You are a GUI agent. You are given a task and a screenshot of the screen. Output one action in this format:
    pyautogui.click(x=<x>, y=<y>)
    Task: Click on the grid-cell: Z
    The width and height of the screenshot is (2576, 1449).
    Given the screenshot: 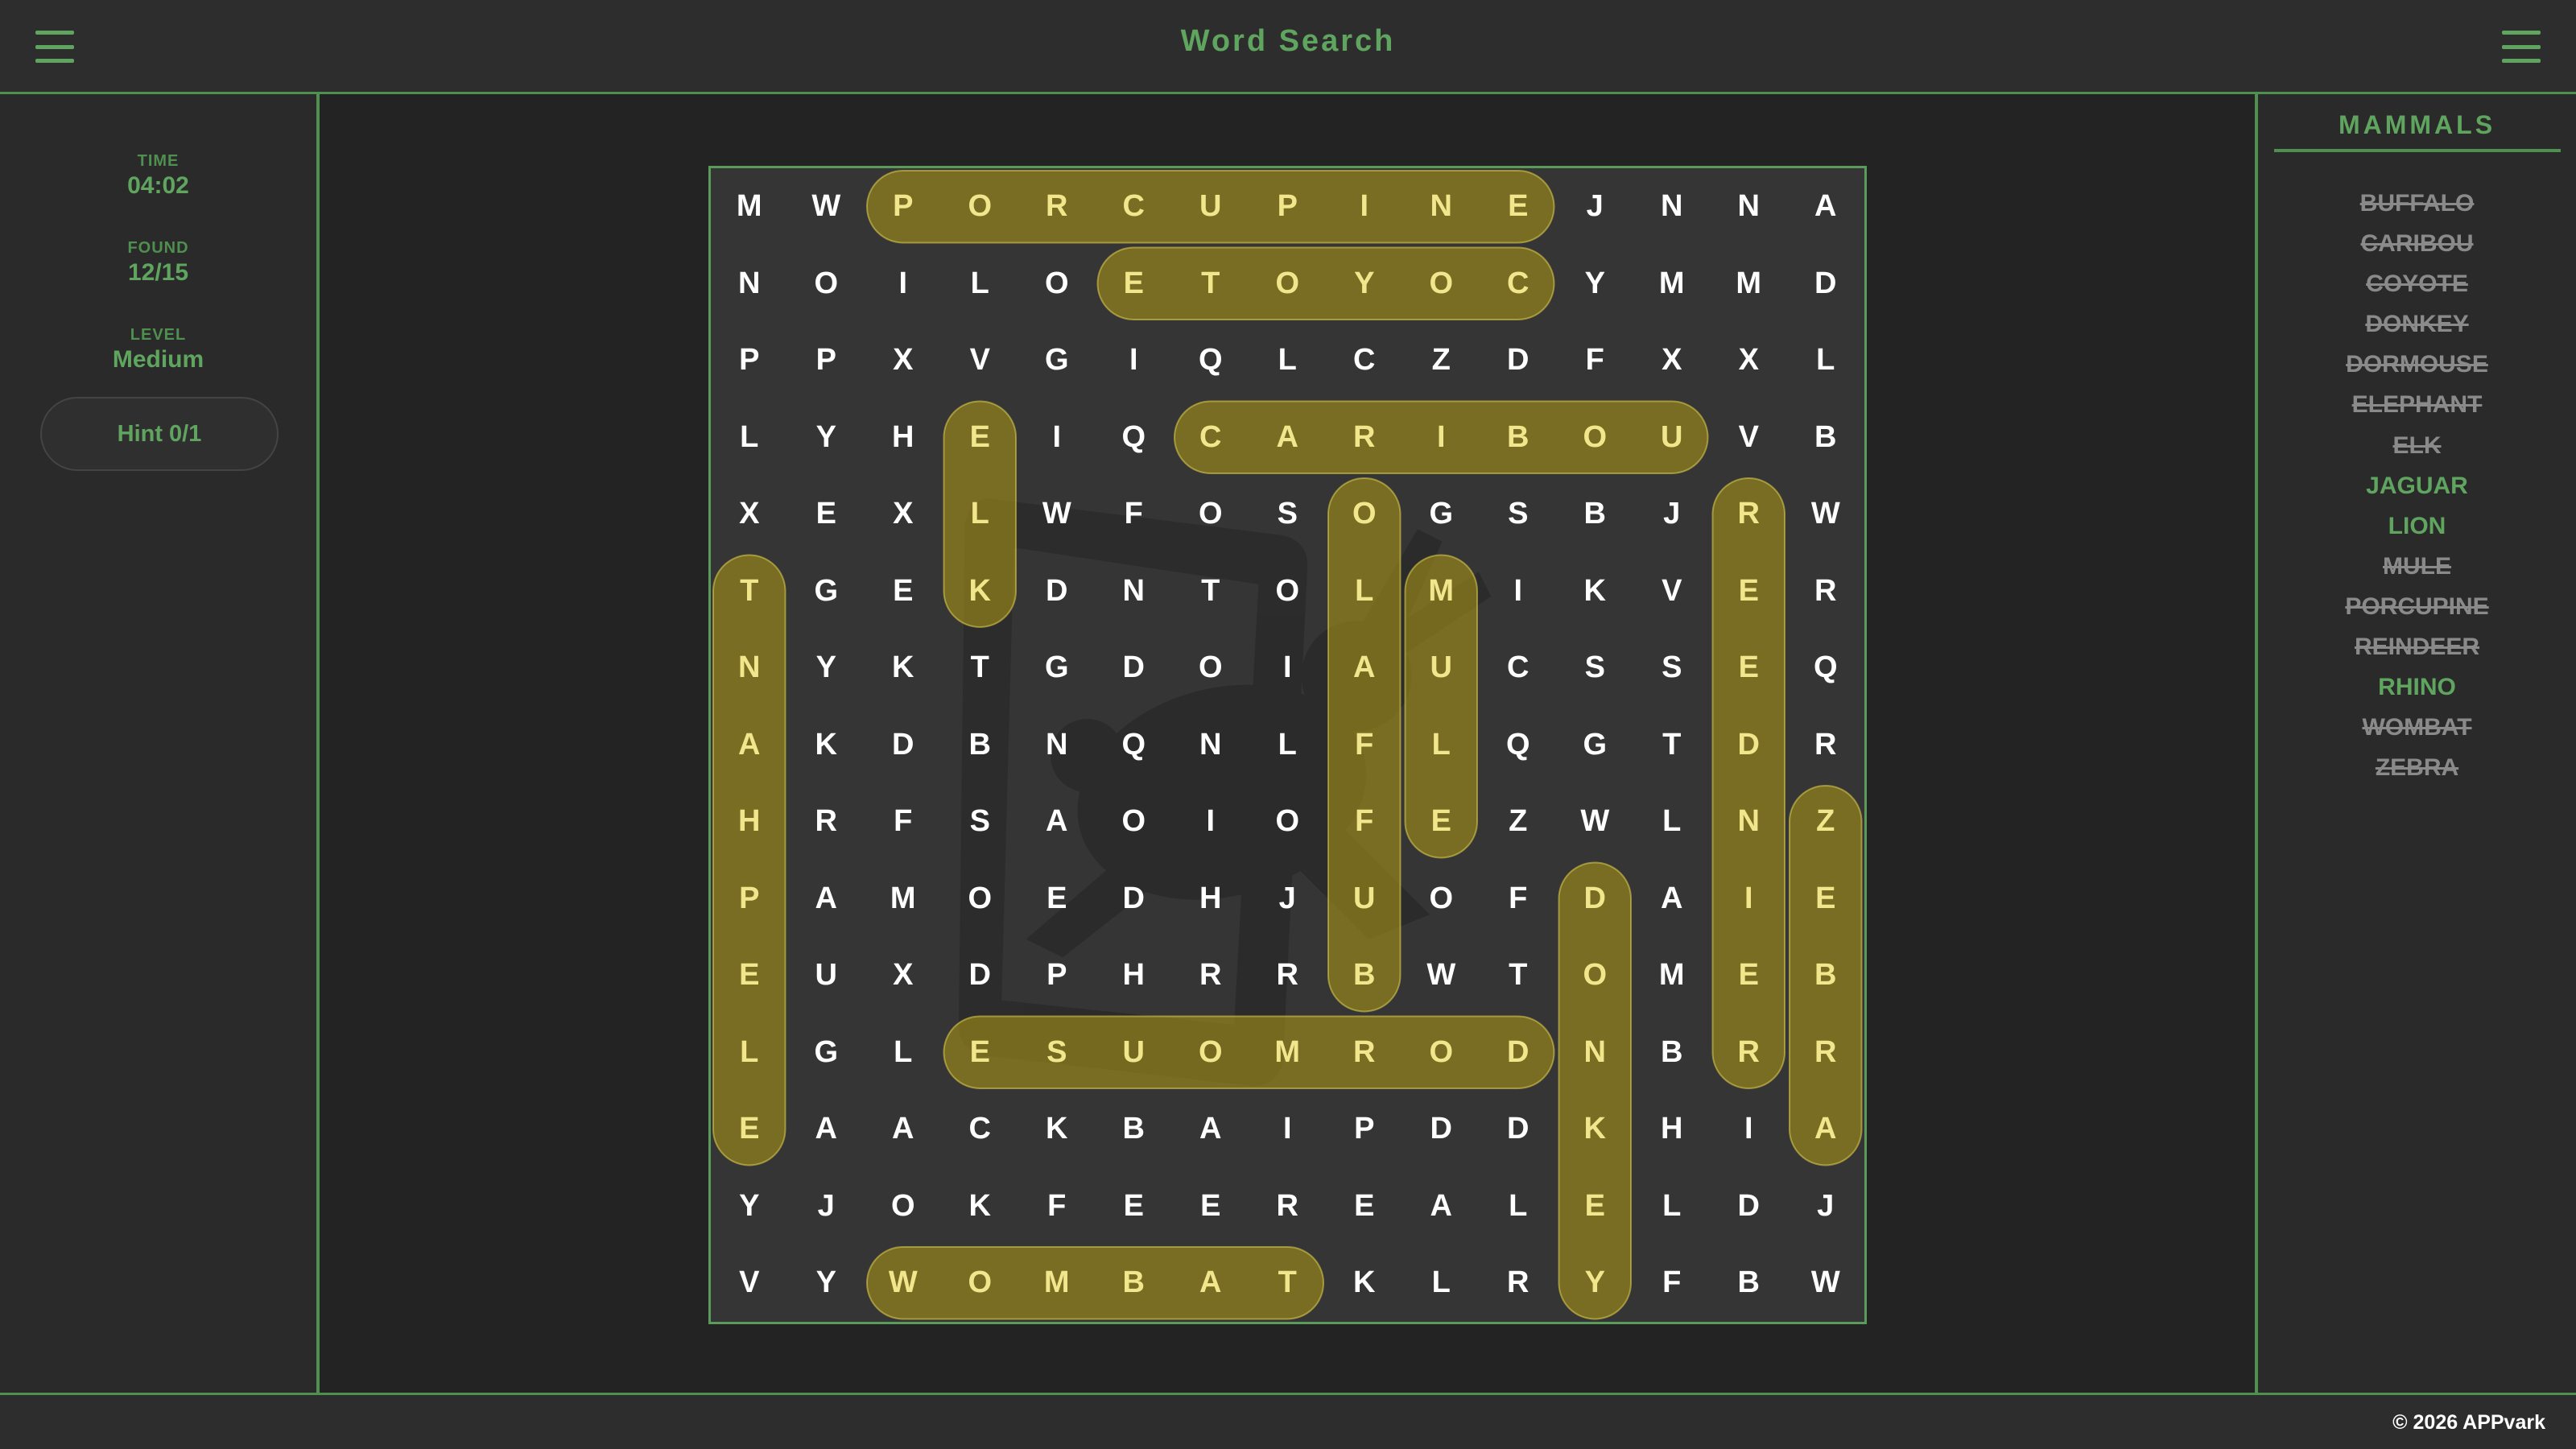 What is the action you would take?
    pyautogui.click(x=1518, y=822)
    